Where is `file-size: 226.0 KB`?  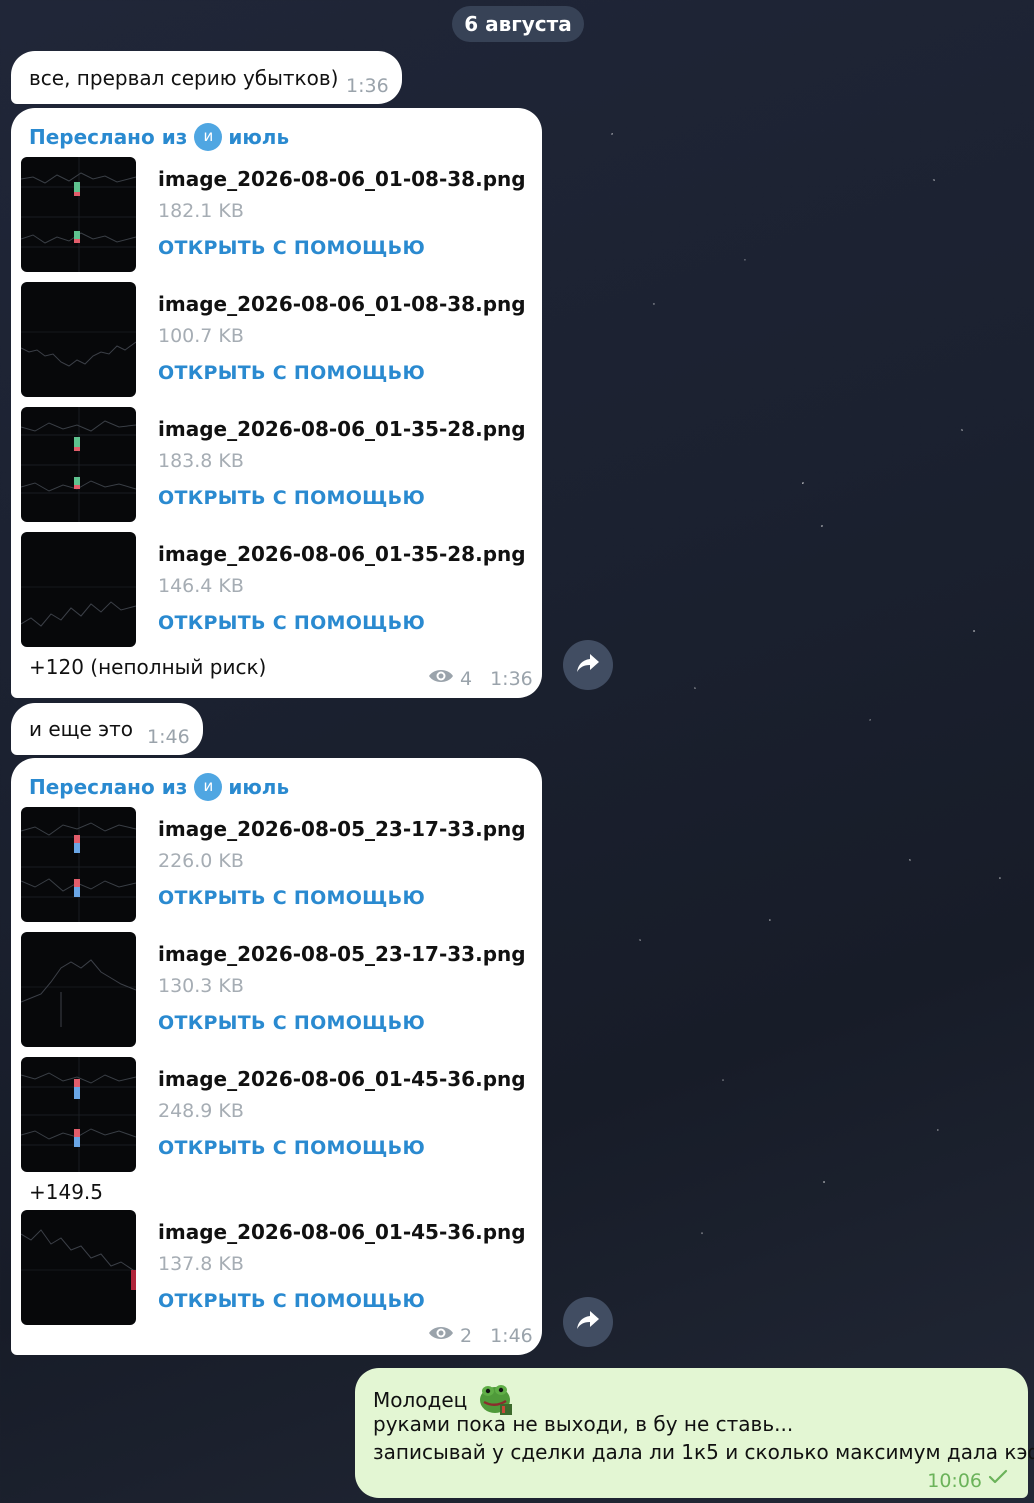 file-size: 226.0 KB is located at coordinates (201, 861).